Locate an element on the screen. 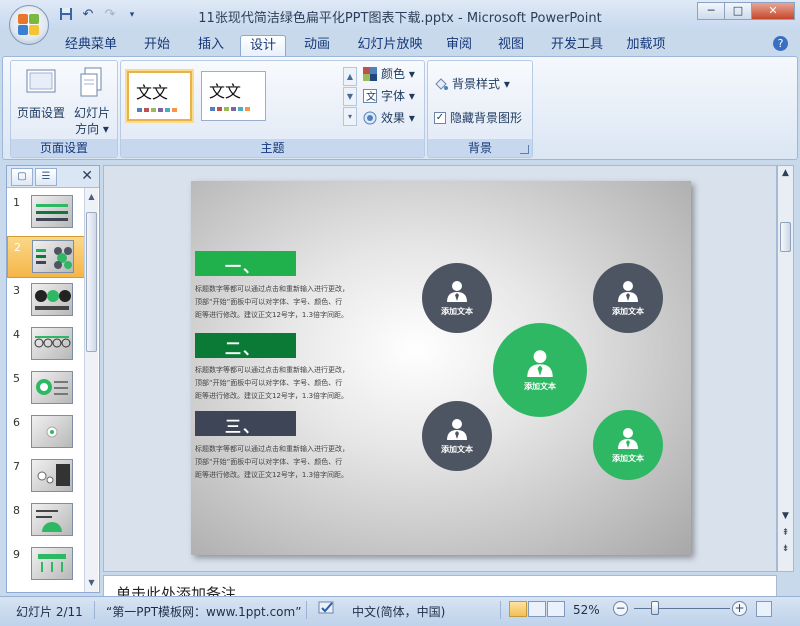  colors-label: 颜色 ▾ is located at coordinates (398, 74).